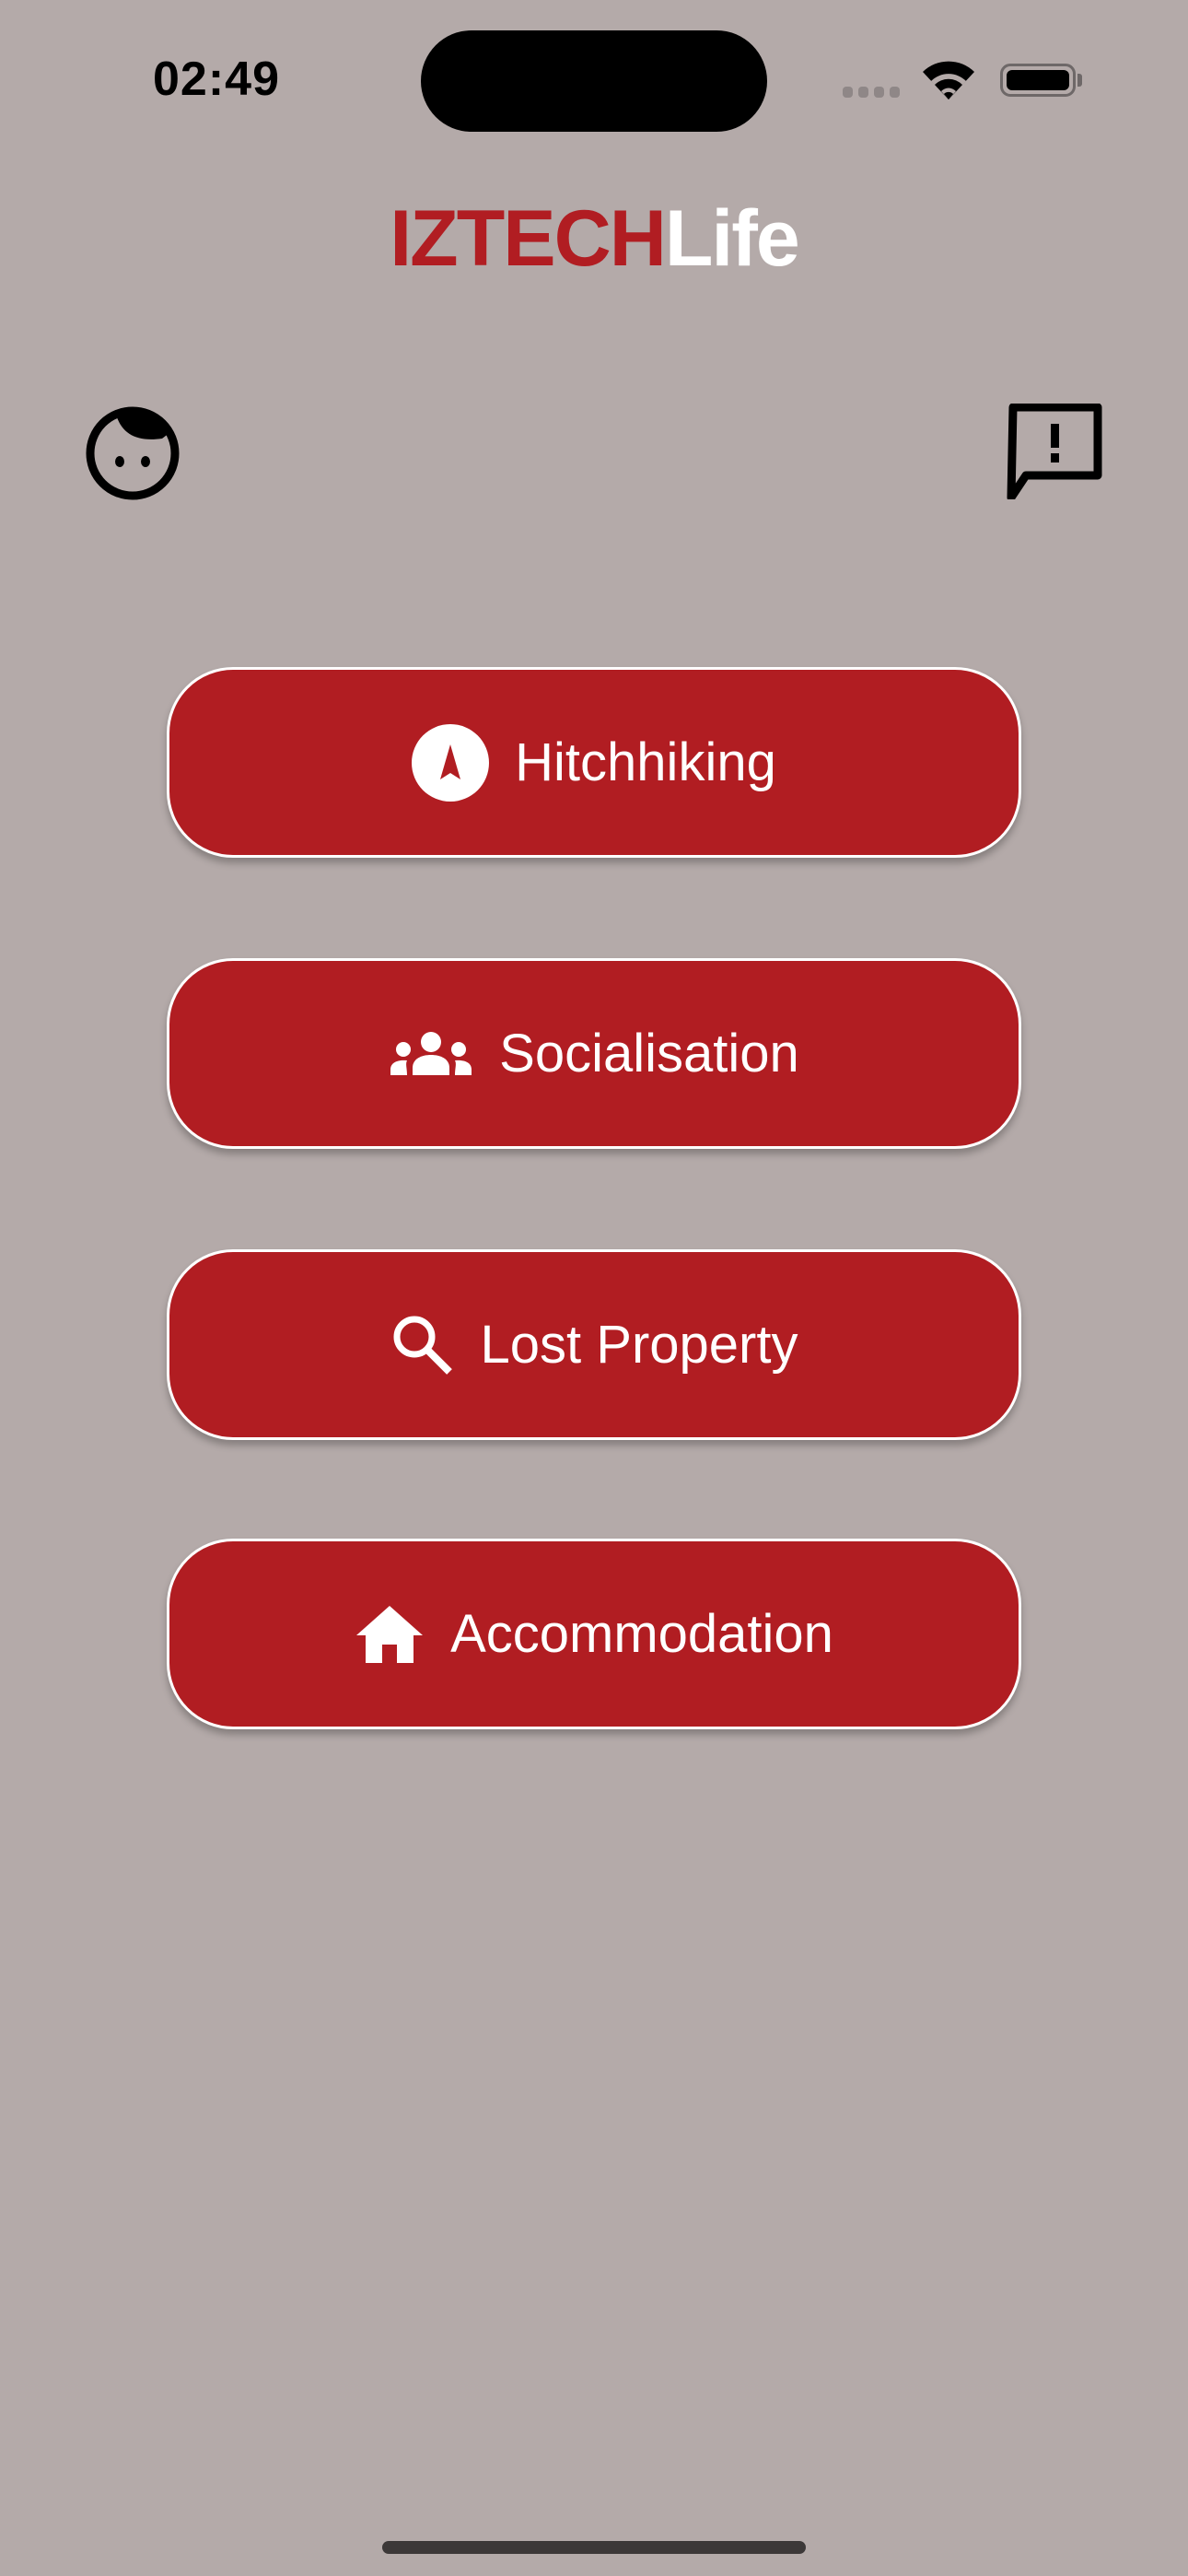 This screenshot has height=2576, width=1188. I want to click on app-title: IZTECHLife, so click(594, 239).